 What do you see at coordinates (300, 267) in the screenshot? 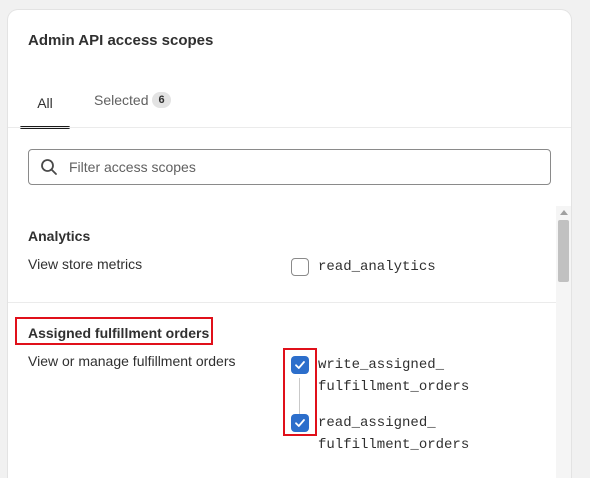
I see `read-analytics-checkbox` at bounding box center [300, 267].